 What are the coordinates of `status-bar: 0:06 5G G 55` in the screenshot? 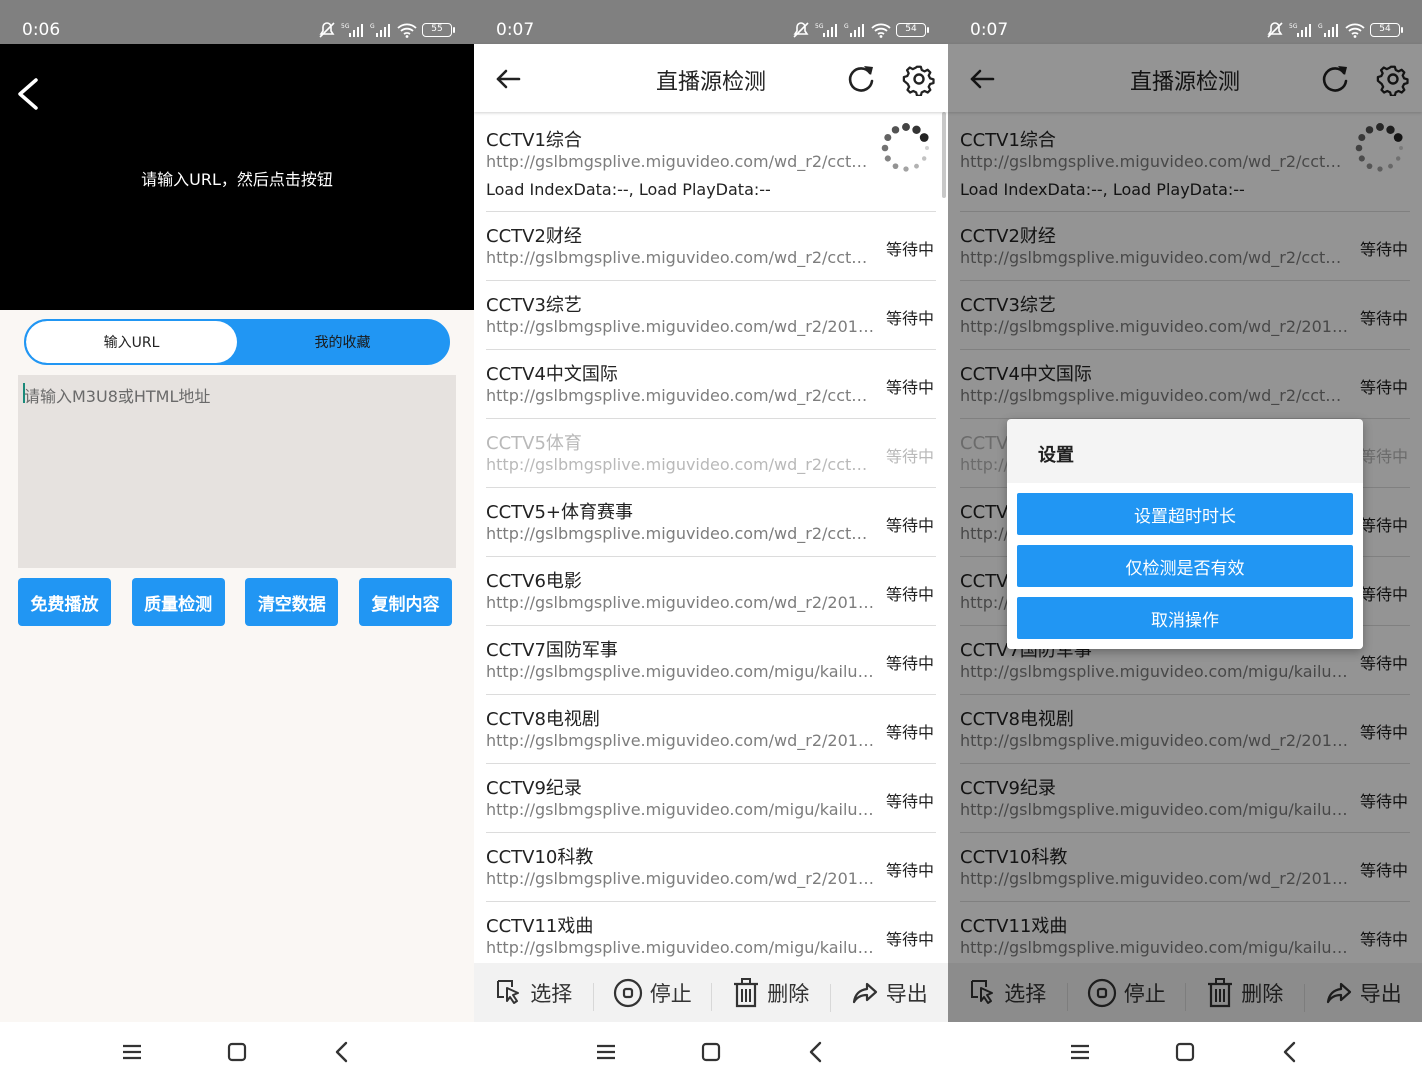 It's located at (237, 22).